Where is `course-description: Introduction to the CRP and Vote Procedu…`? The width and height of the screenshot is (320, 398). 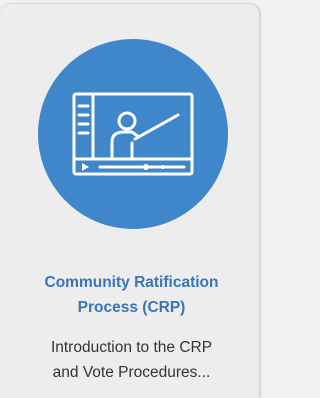
course-description: Introduction to the CRP and Vote Procedu… is located at coordinates (131, 360).